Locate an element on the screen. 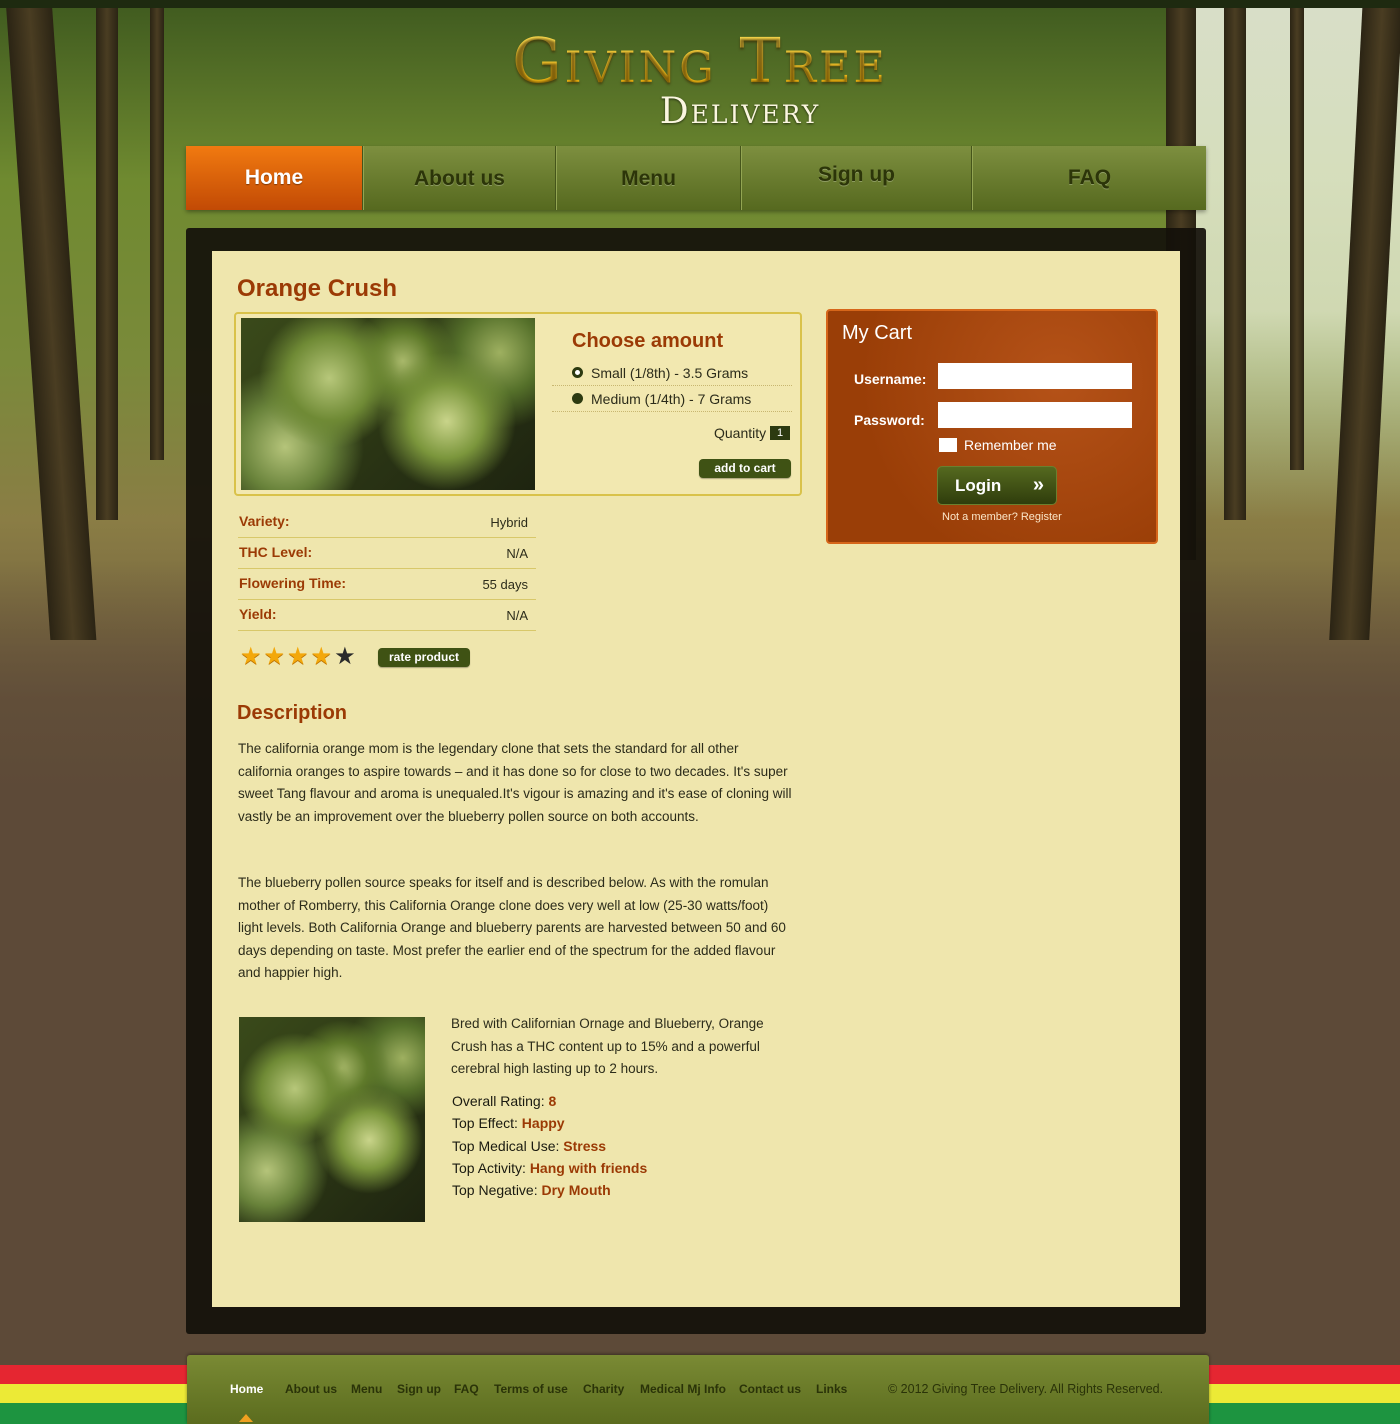 The width and height of the screenshot is (1400, 1424). password-label: Password: is located at coordinates (889, 420).